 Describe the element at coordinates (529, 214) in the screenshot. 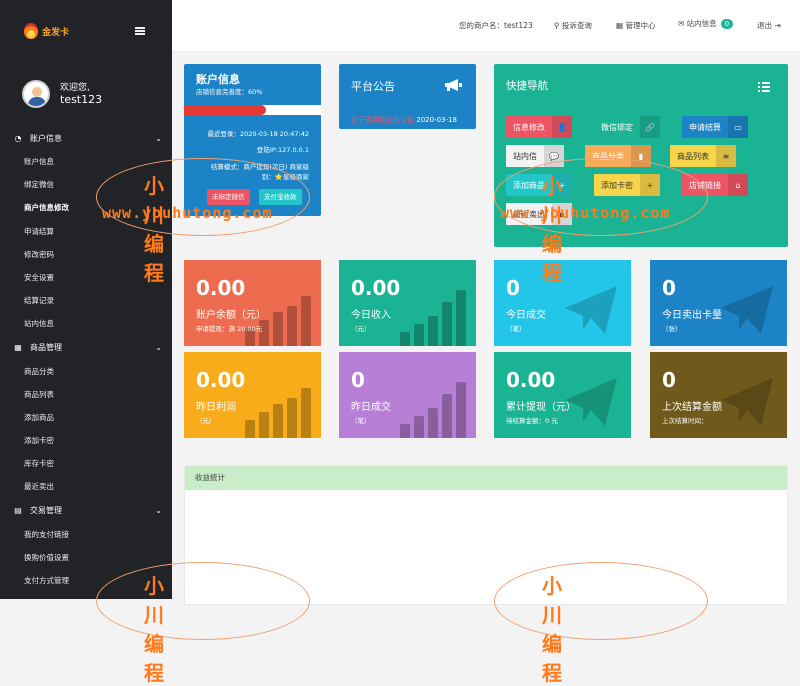

I see `quick-nav-label: 最近卖出` at that location.